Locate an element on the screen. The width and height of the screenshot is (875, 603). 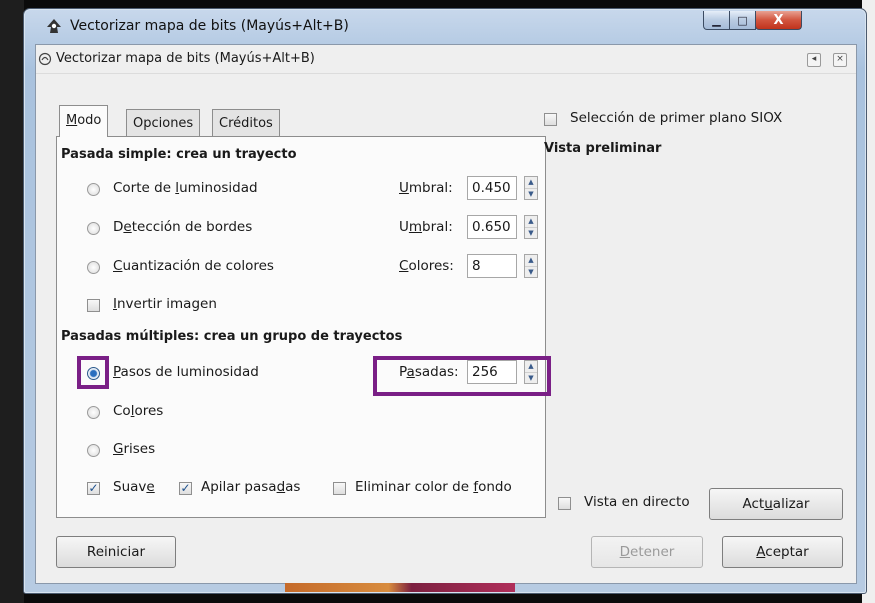
label-colors-count: Colores: is located at coordinates (426, 266).